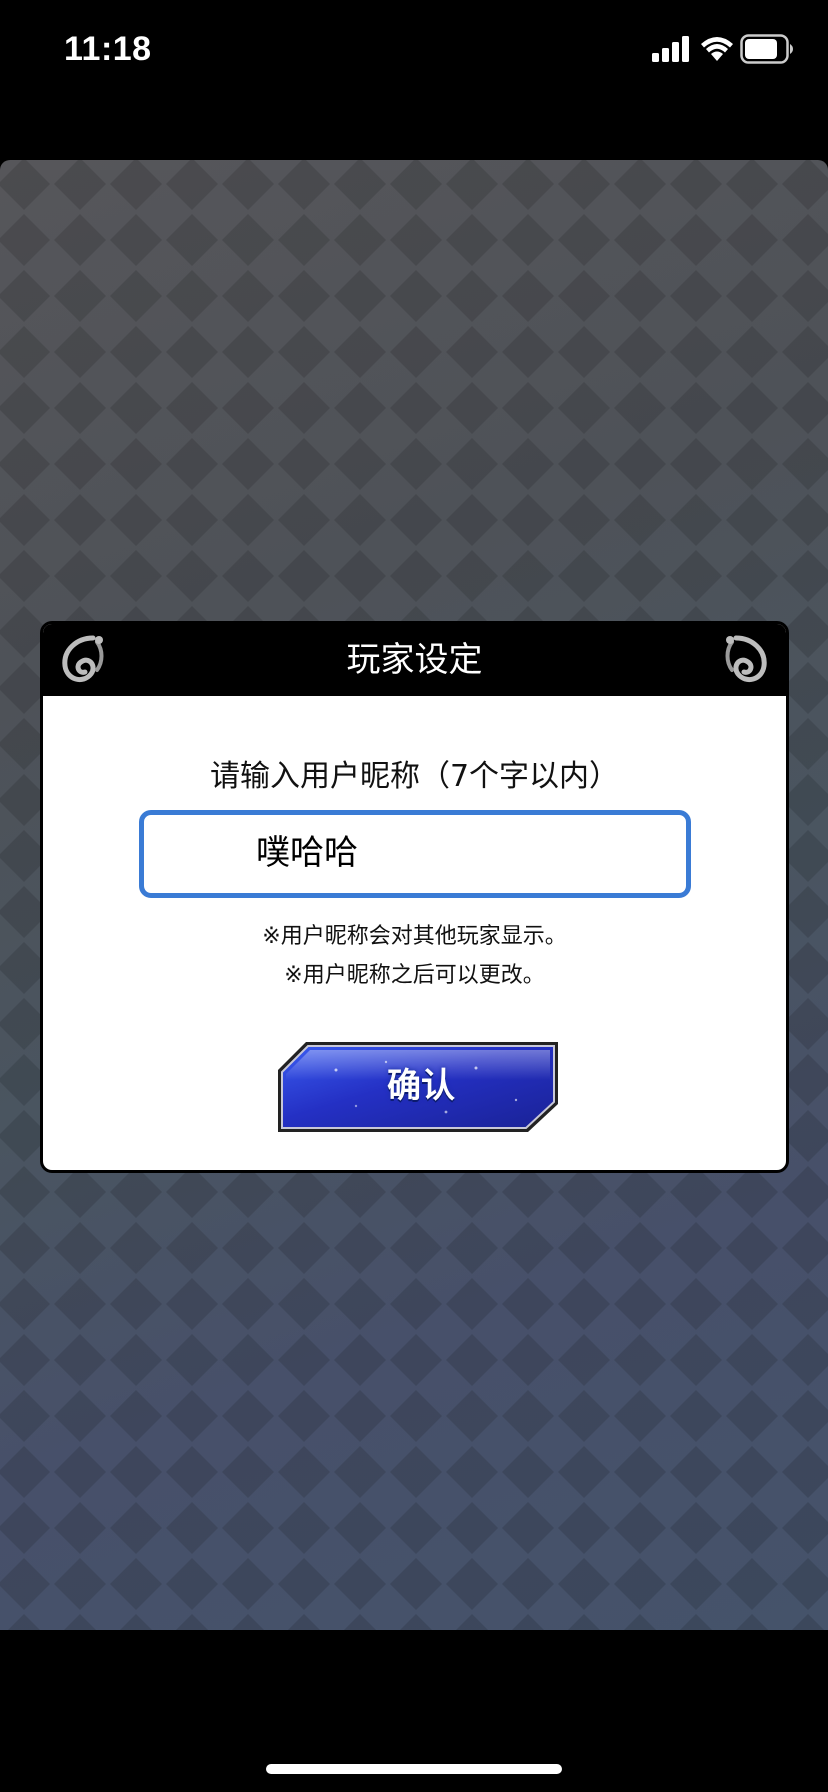 Image resolution: width=828 pixels, height=1792 pixels. Describe the element at coordinates (415, 854) in the screenshot. I see `nickname-input: 噗哈哈` at that location.